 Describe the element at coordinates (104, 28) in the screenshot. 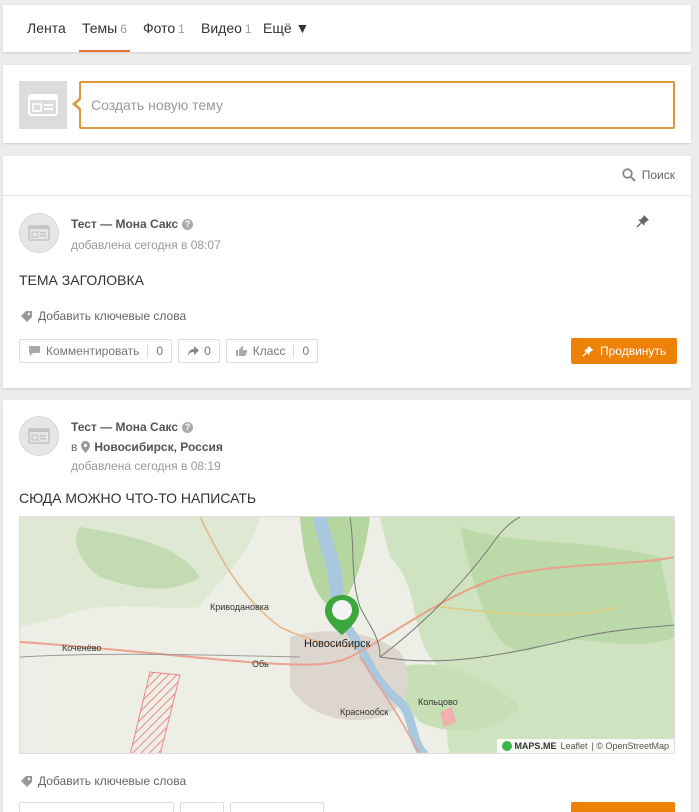

I see `tab-topics: Темы 6` at that location.